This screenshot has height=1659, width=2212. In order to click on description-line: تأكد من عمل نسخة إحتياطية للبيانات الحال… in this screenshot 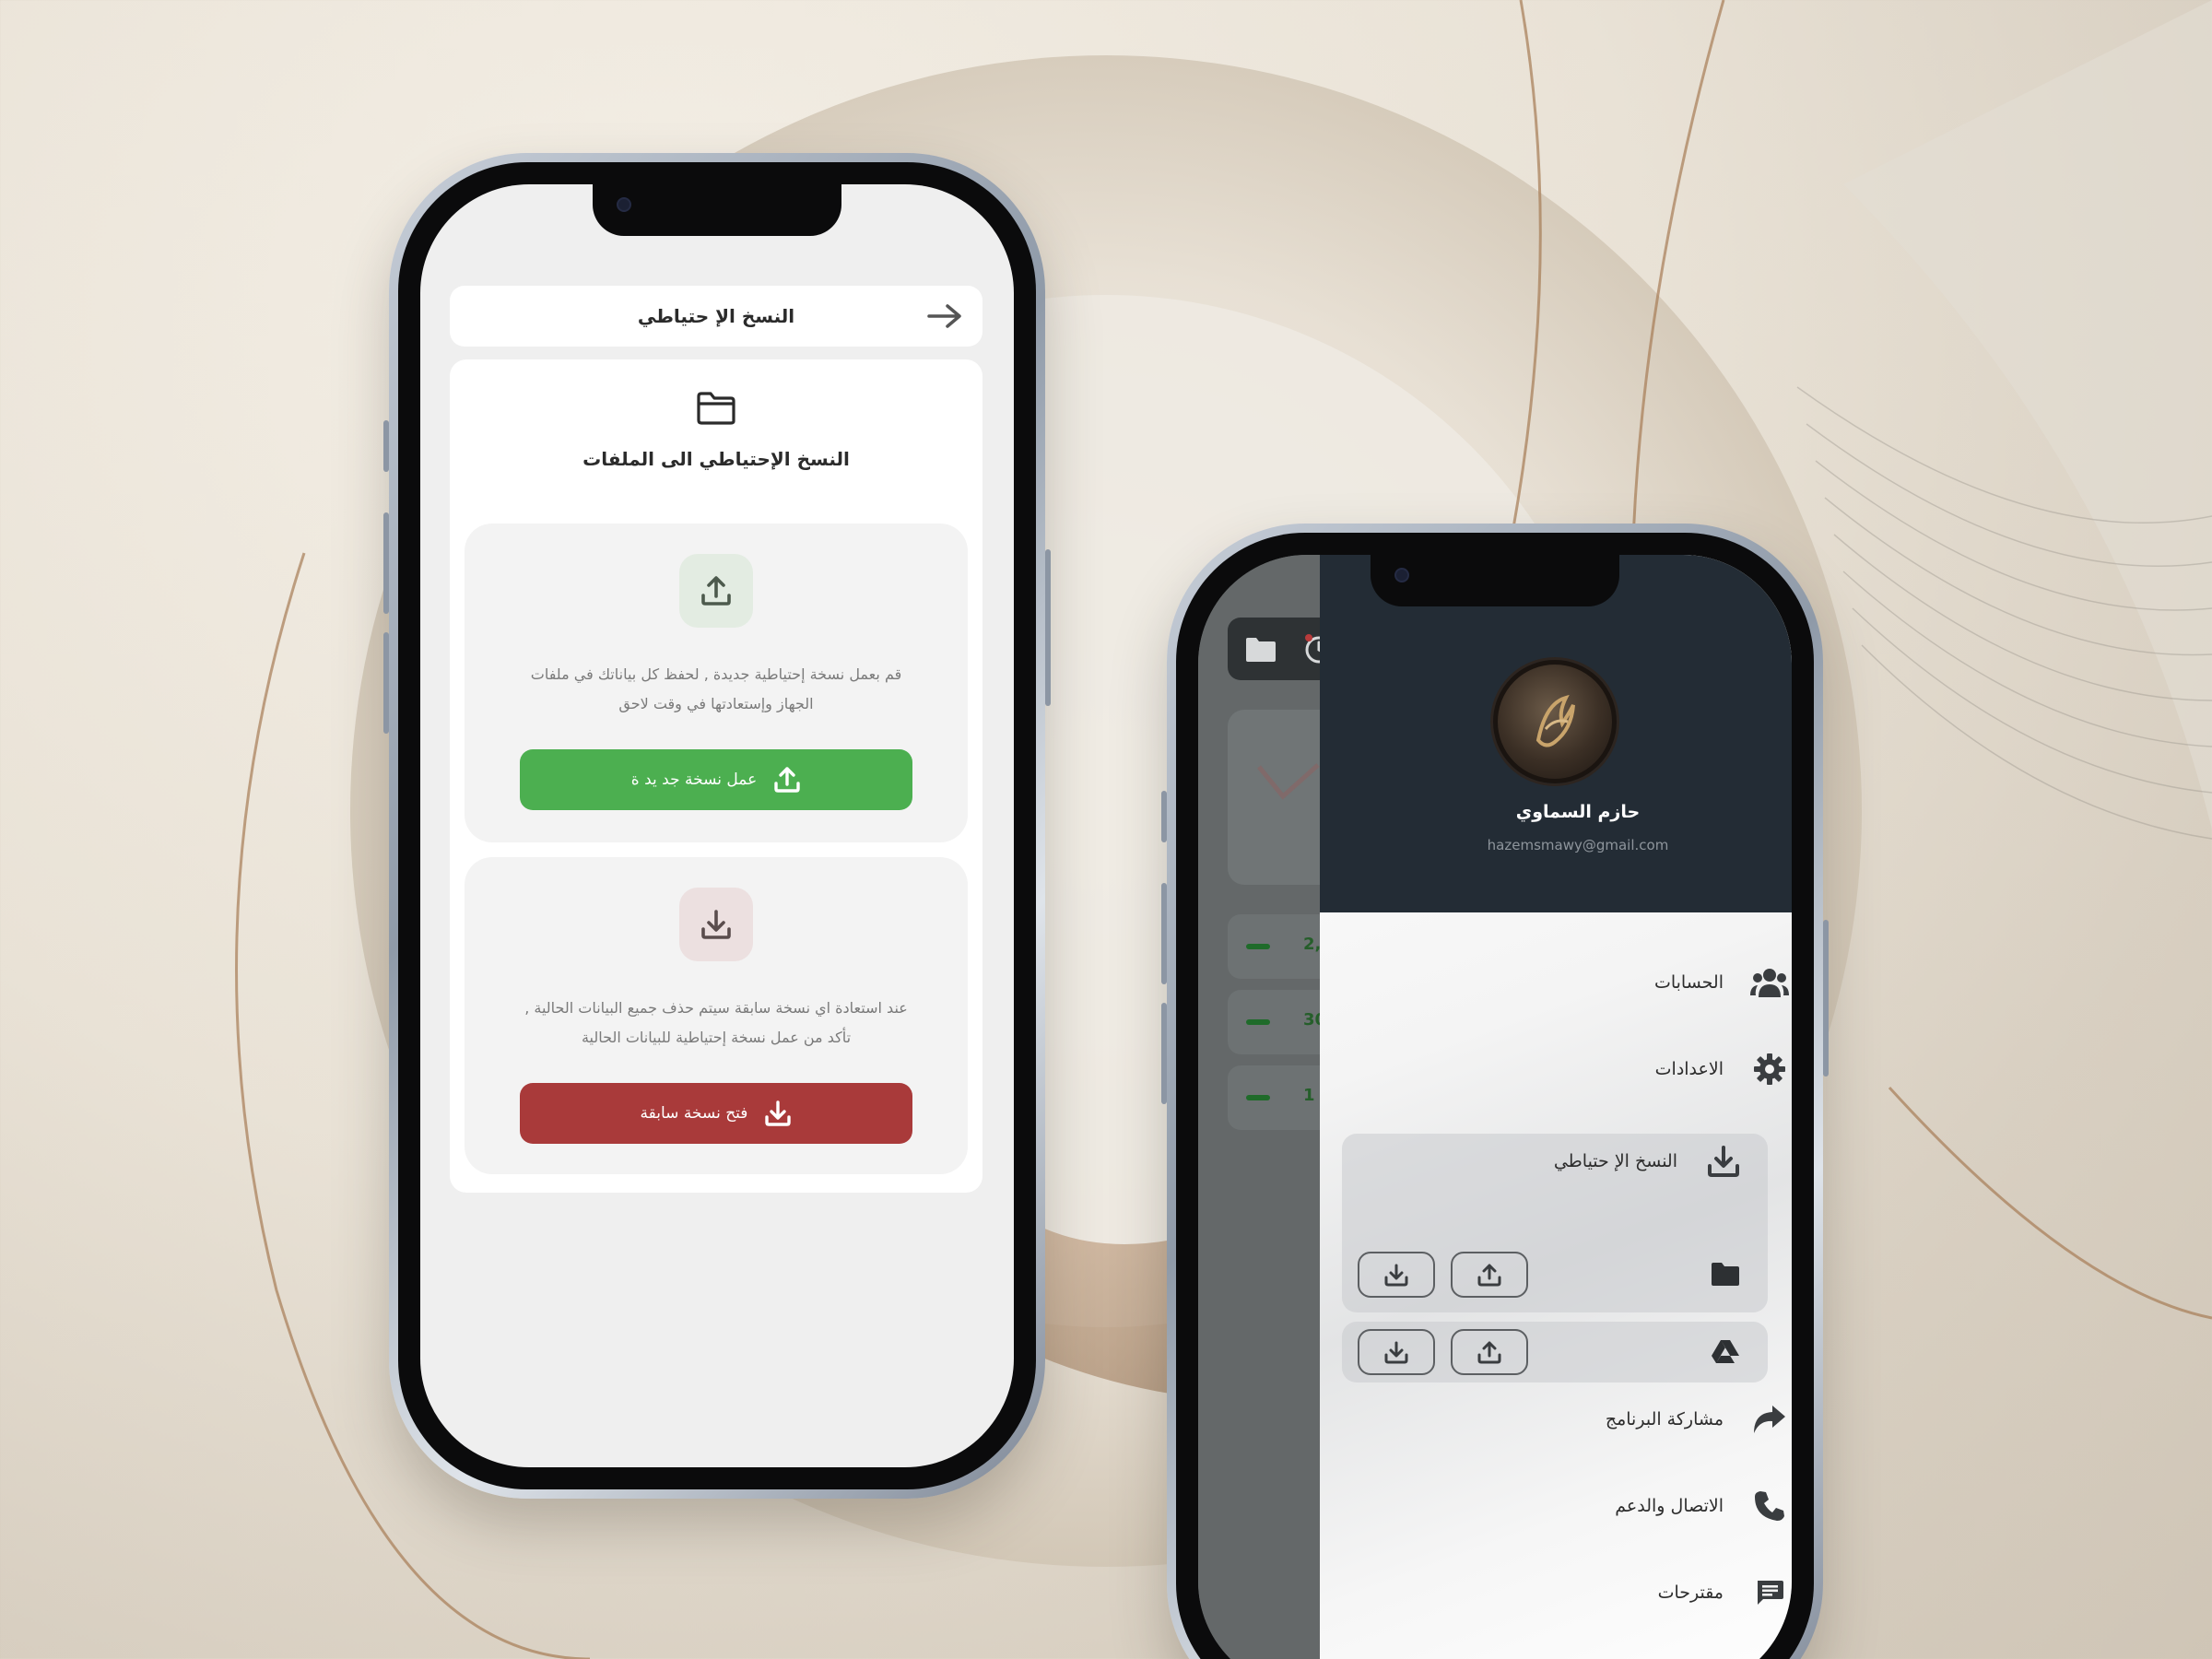, I will do `click(716, 1037)`.